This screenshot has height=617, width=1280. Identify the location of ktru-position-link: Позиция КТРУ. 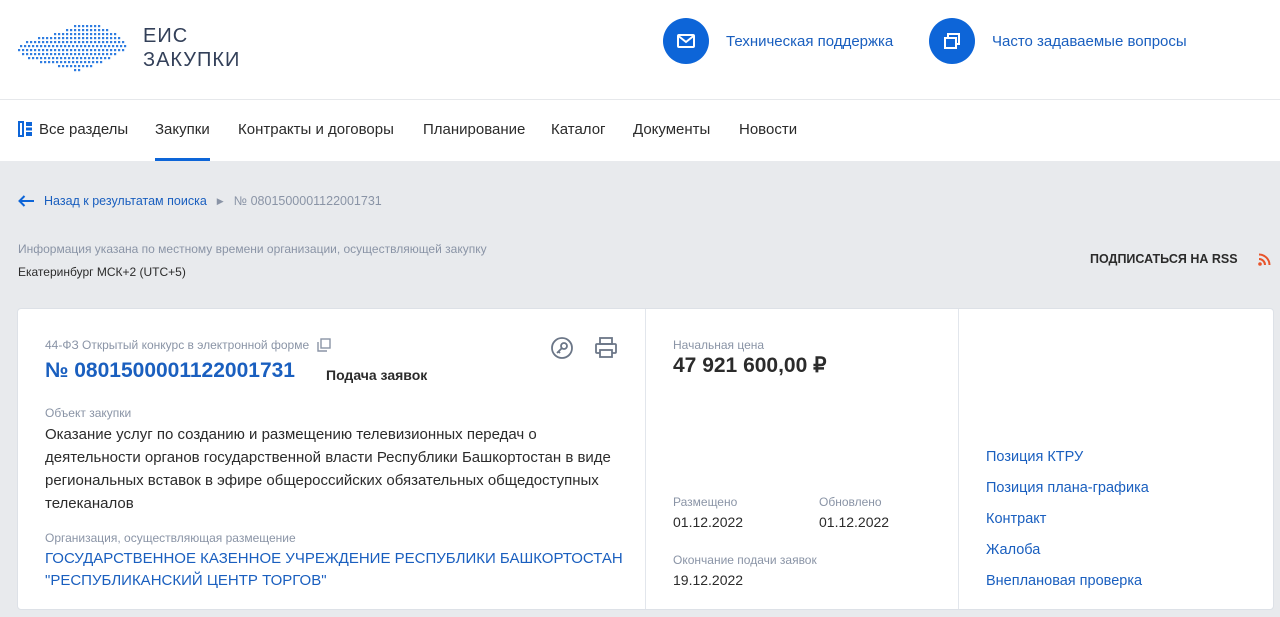
(1034, 457).